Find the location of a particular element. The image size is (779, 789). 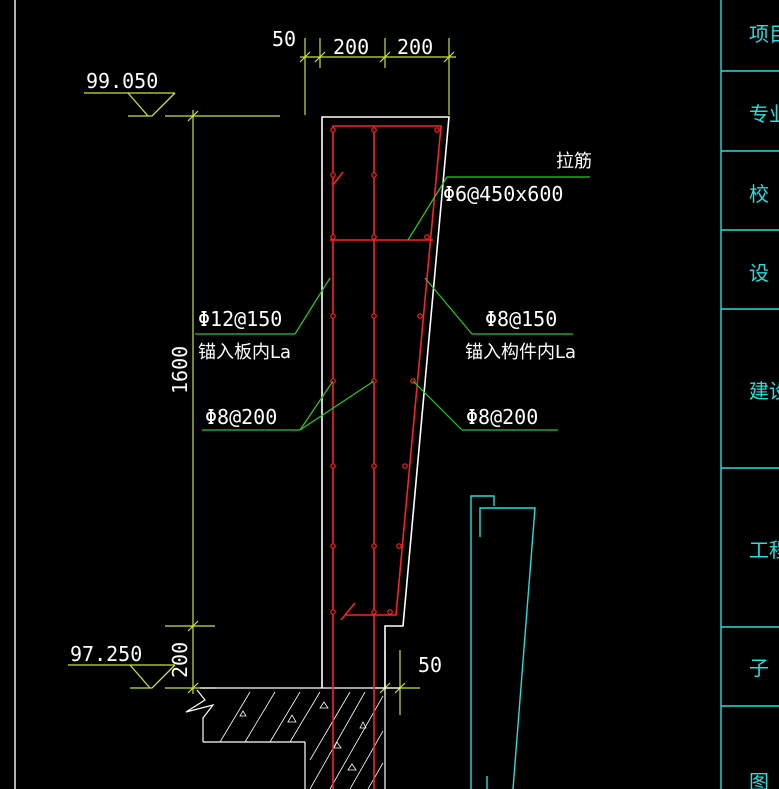

title-row-engineering: 工程 is located at coordinates (764, 550).